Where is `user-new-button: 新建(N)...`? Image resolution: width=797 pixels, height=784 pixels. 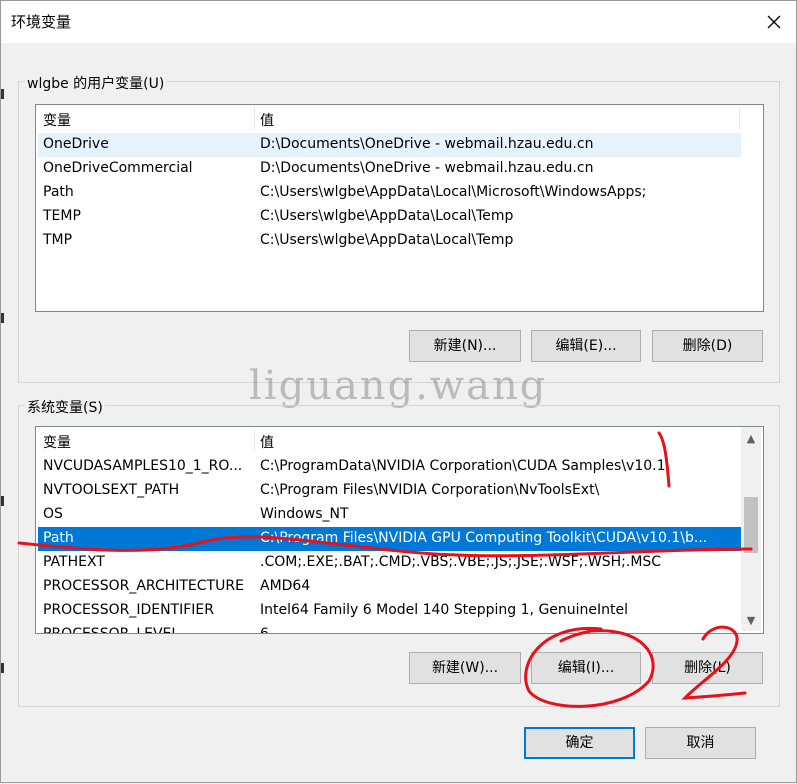 user-new-button: 新建(N)... is located at coordinates (465, 346).